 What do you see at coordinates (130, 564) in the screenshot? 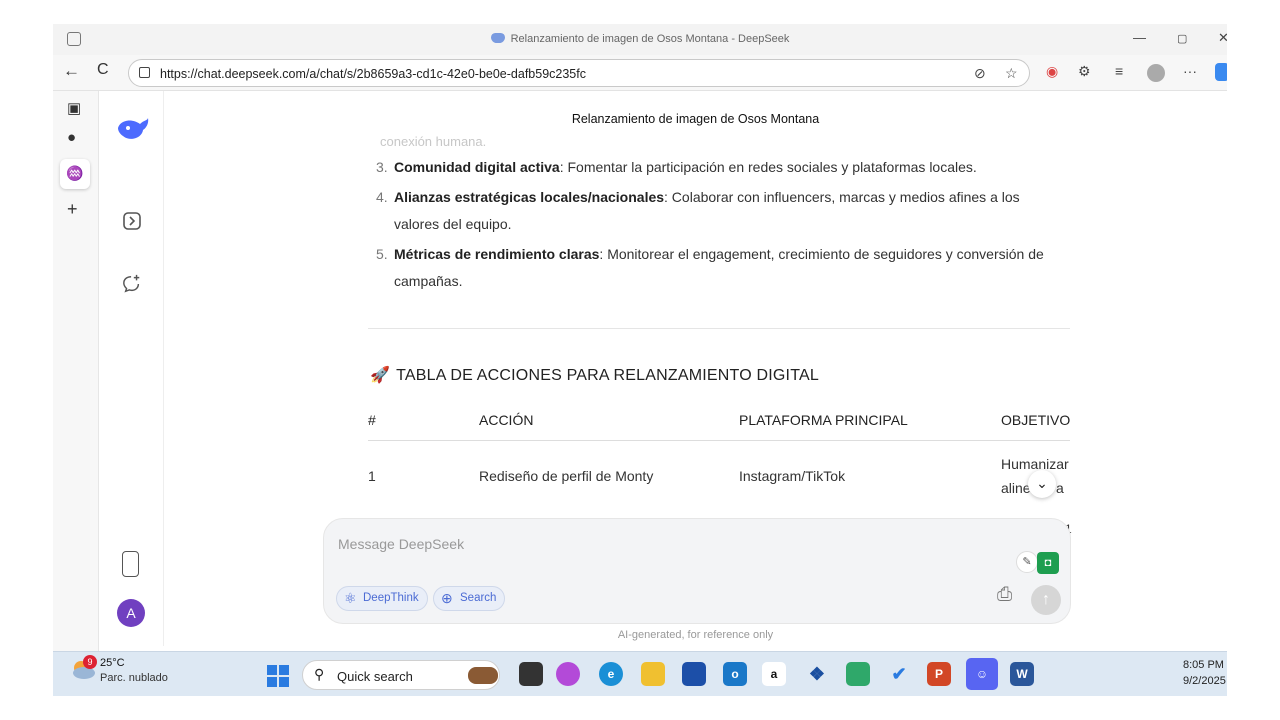
I see `mobile-app-icon` at bounding box center [130, 564].